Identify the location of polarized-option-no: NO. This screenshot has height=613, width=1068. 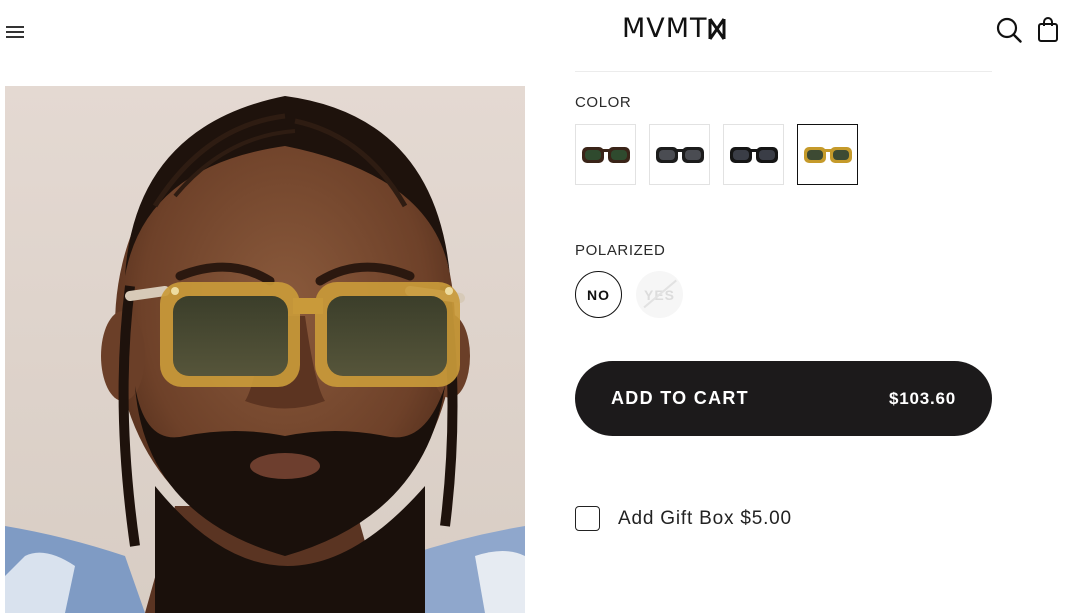
(598, 294).